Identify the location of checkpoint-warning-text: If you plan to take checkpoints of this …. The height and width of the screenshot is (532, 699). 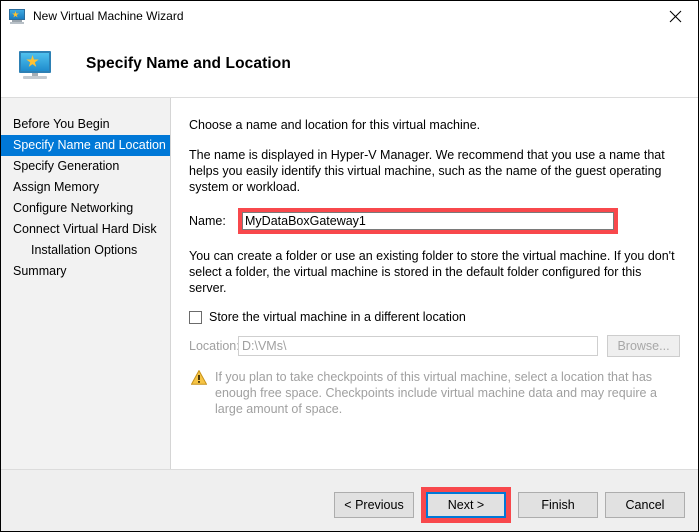
(436, 393).